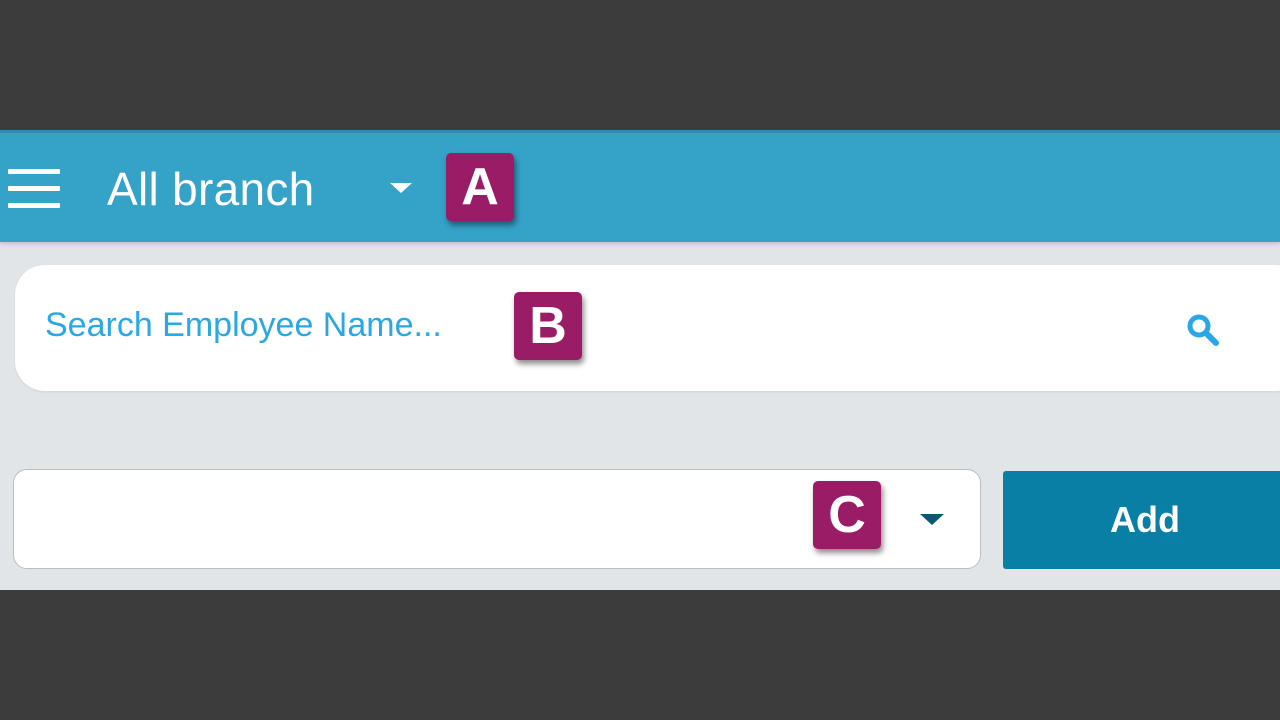 This screenshot has height=720, width=1280. What do you see at coordinates (480, 187) in the screenshot?
I see `annotation-badge-a: A` at bounding box center [480, 187].